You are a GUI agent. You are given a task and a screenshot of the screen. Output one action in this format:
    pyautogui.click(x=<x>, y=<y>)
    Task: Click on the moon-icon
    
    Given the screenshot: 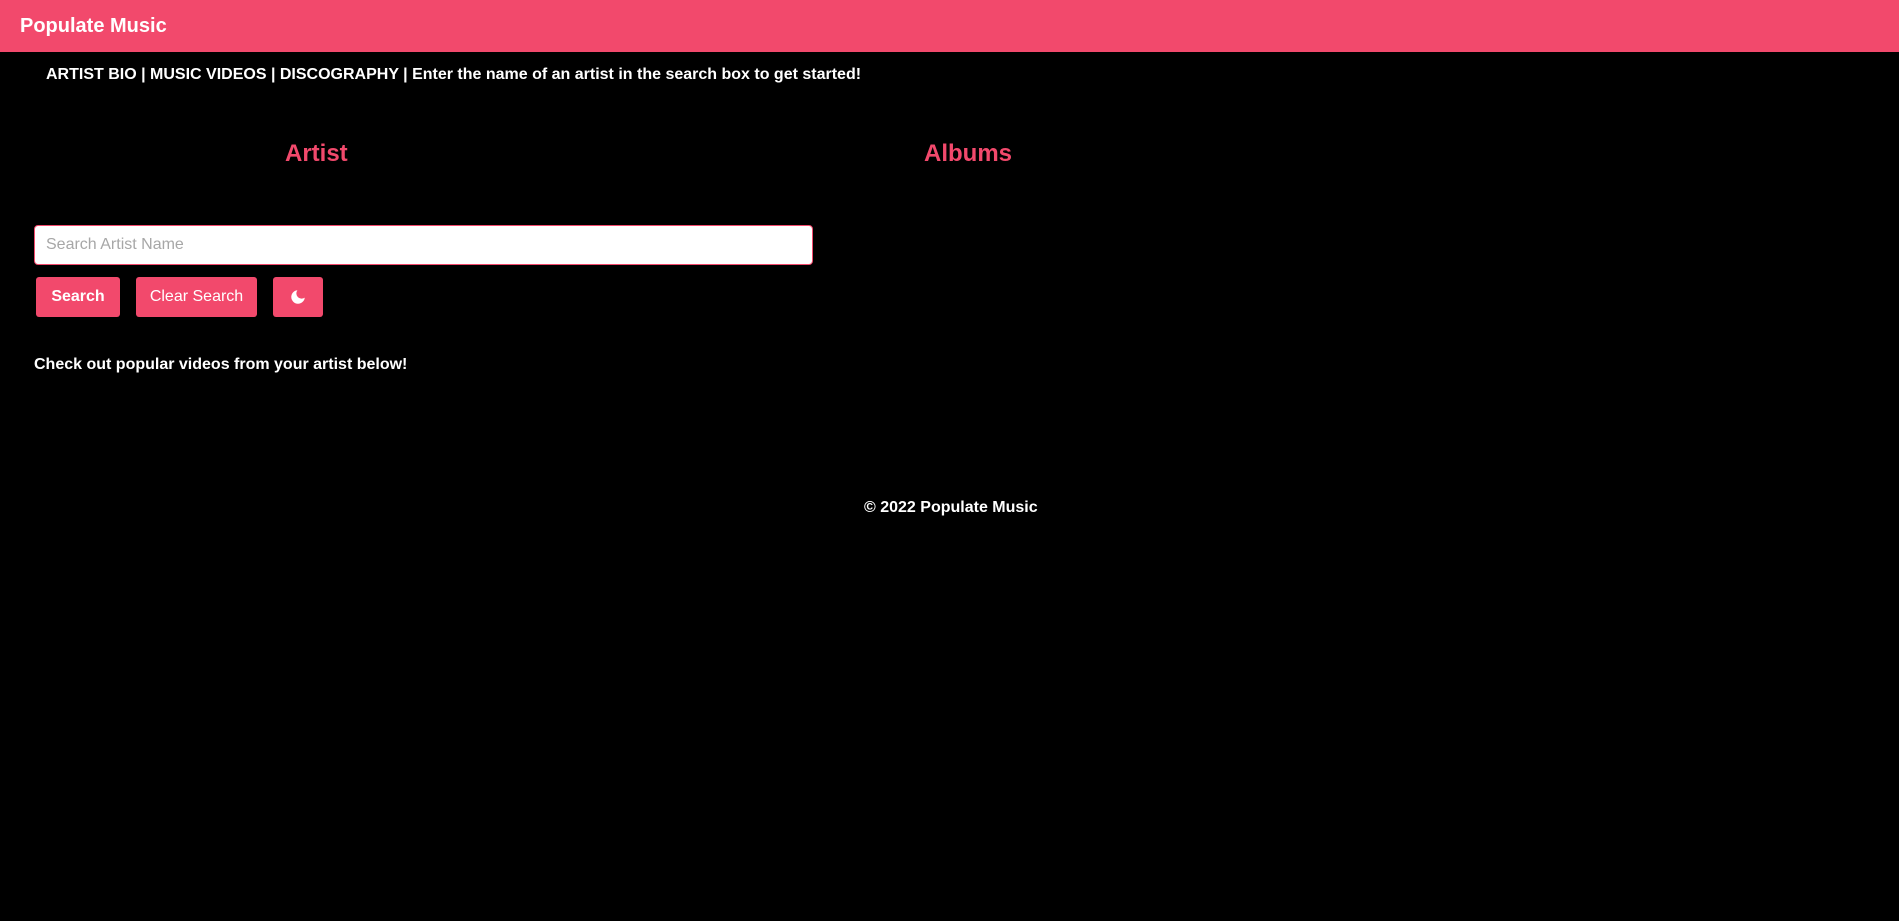 What is the action you would take?
    pyautogui.click(x=298, y=297)
    